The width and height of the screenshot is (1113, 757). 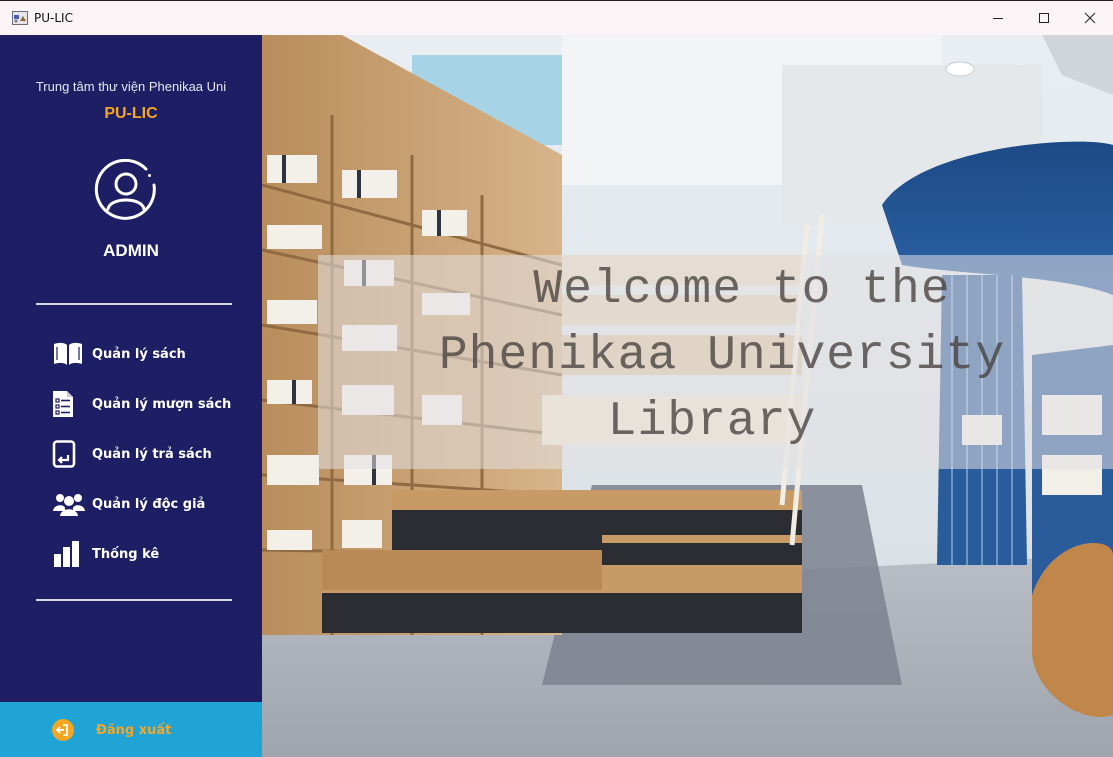 I want to click on sidebar-item-label: Quản lý trả sách, so click(x=152, y=454).